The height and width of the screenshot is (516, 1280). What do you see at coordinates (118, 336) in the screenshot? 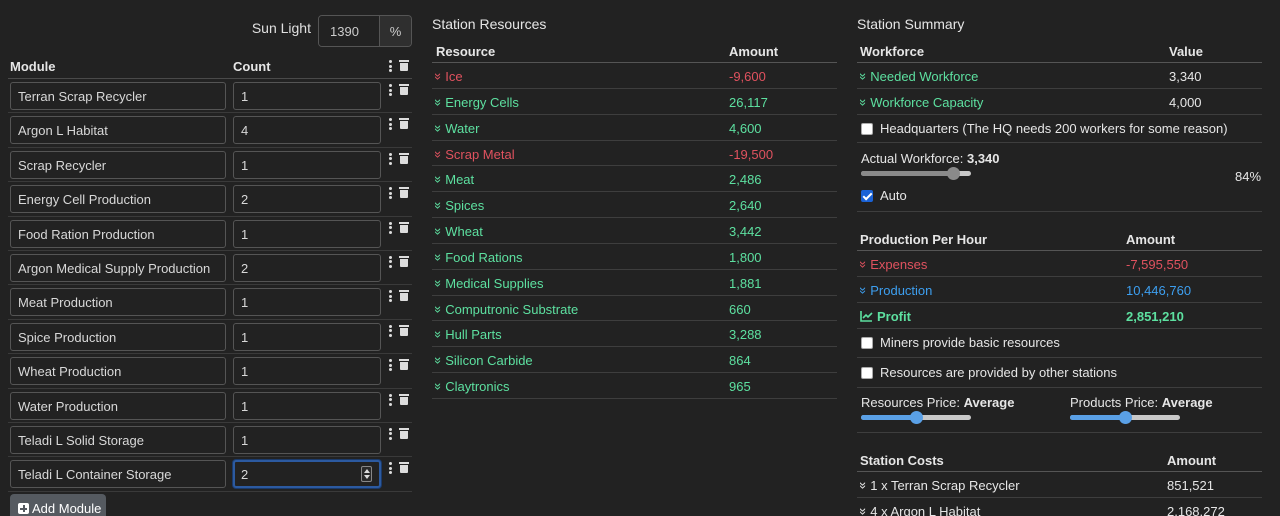
I see `module-name-field: Spice Production` at bounding box center [118, 336].